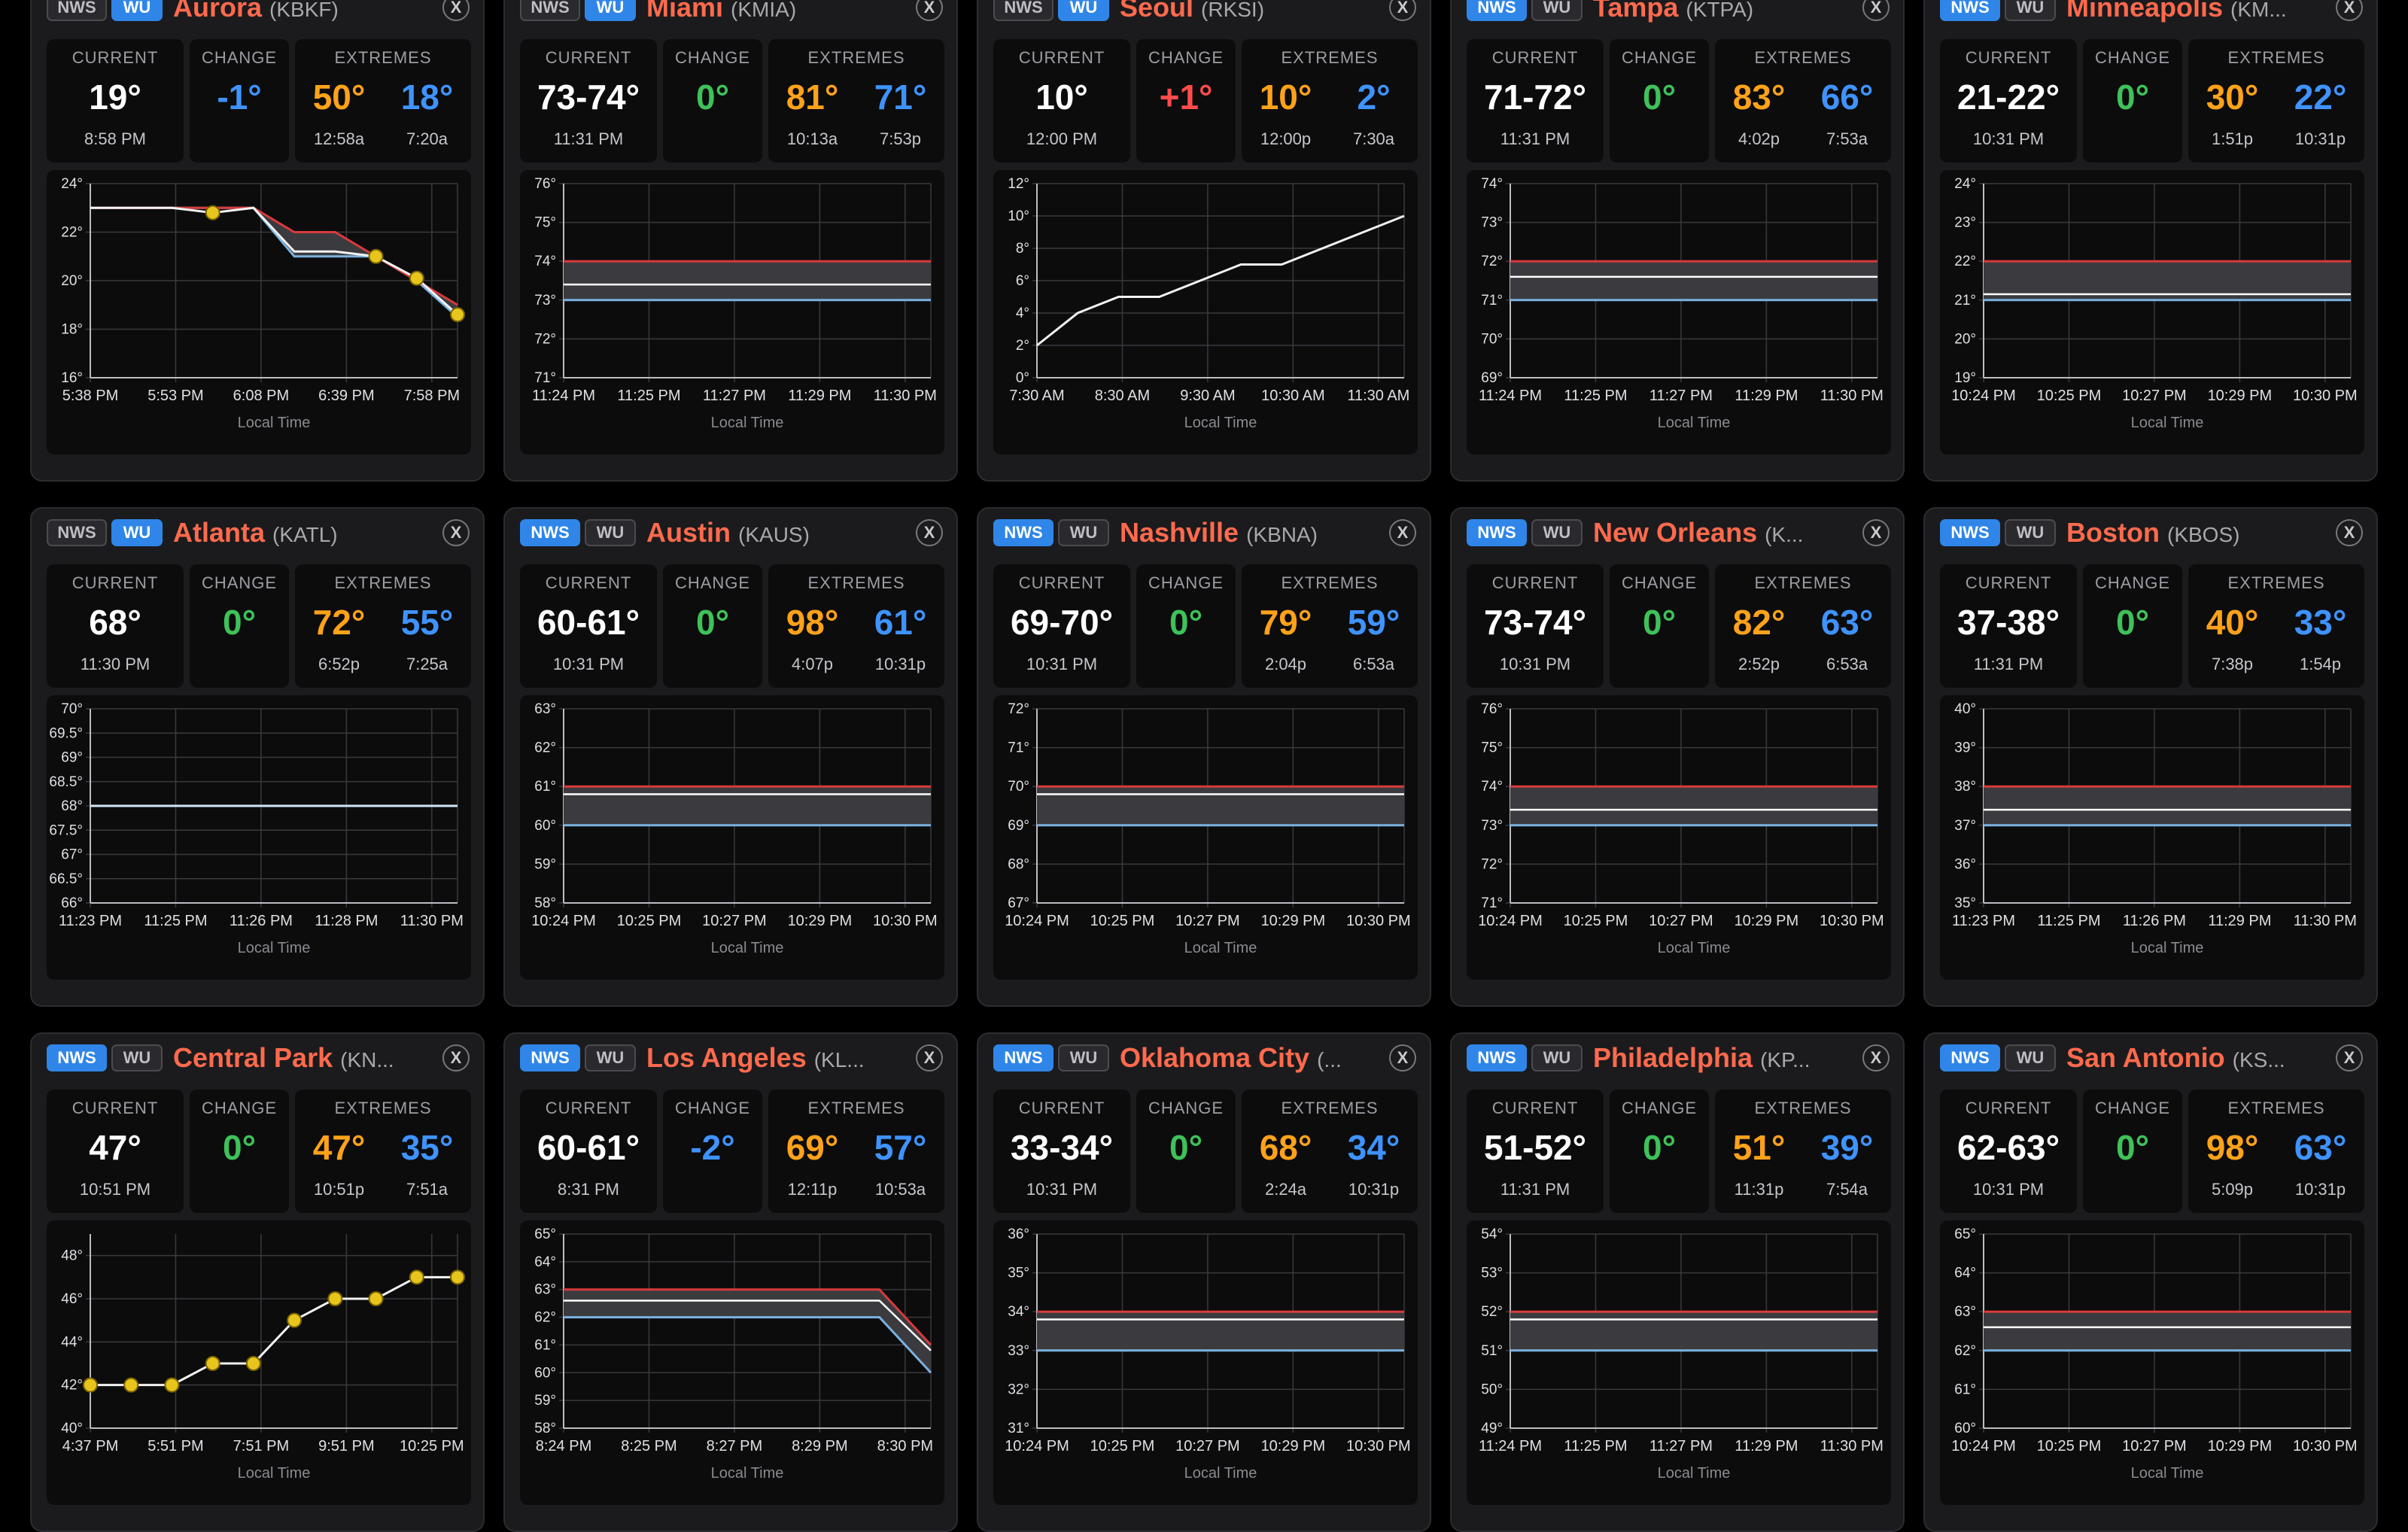  I want to click on station-title: Seoul (RKSI), so click(1251, 13).